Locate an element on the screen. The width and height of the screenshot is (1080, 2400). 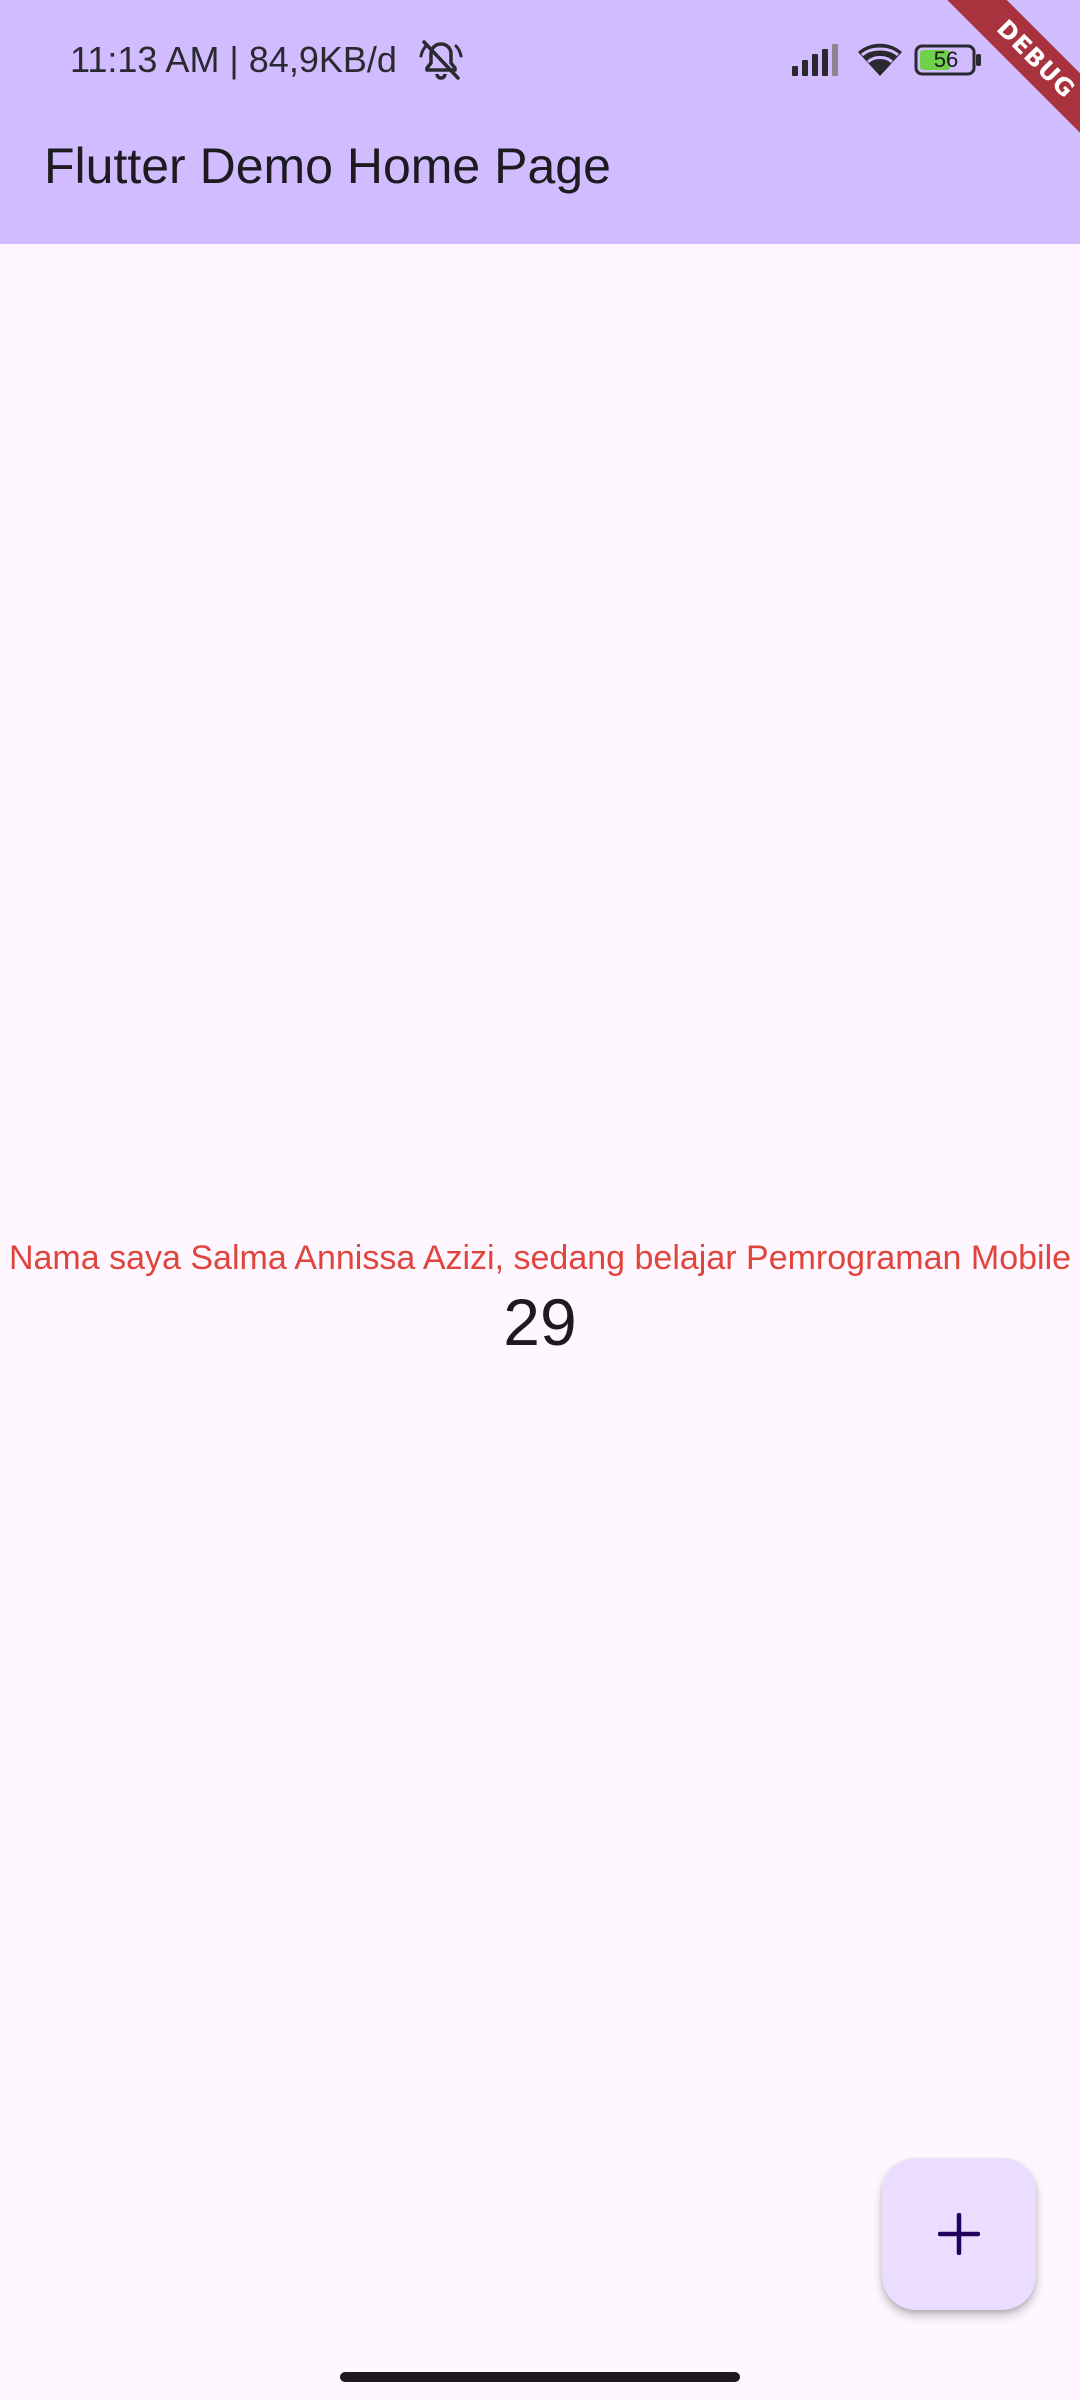
debug-banner: DEBUG is located at coordinates (995, 85).